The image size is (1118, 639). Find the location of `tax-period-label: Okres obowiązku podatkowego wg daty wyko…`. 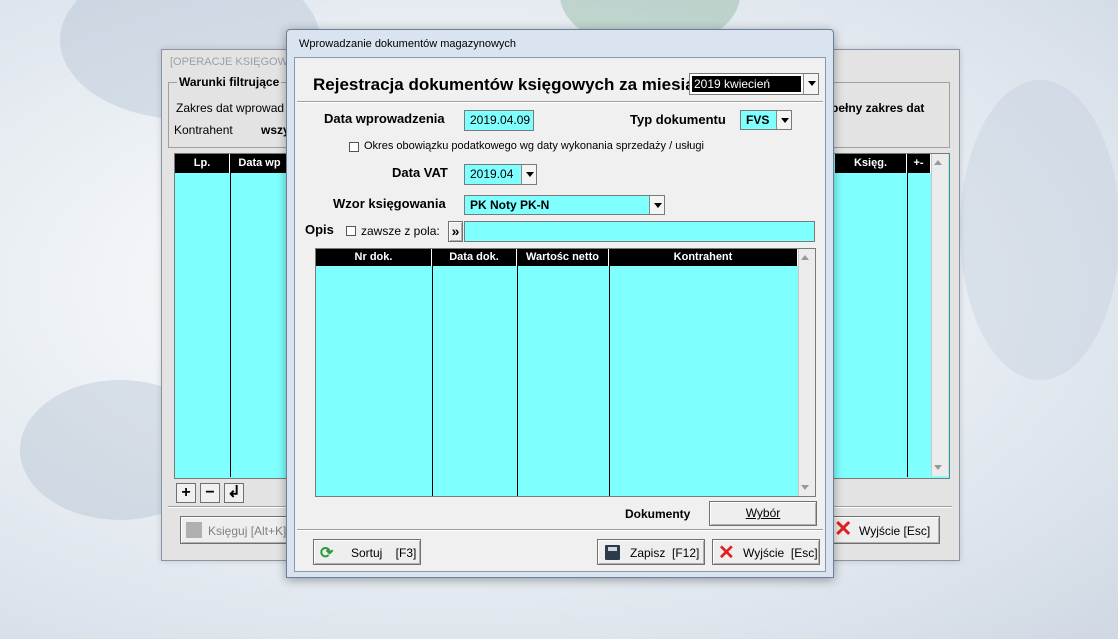

tax-period-label: Okres obowiązku podatkowego wg daty wyko… is located at coordinates (534, 146).